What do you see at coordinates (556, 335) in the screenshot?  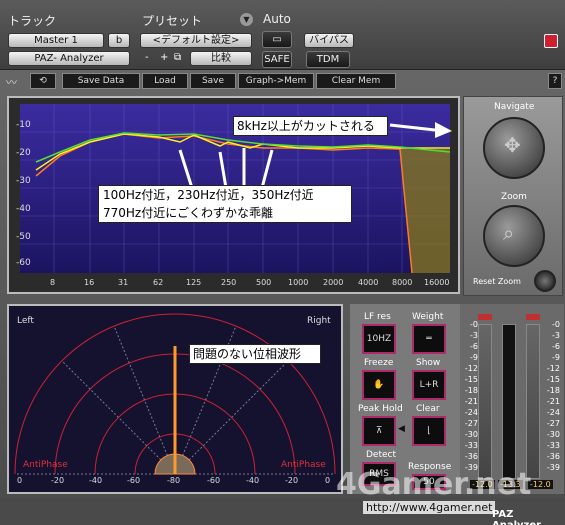 I see `meter-tick: -3` at bounding box center [556, 335].